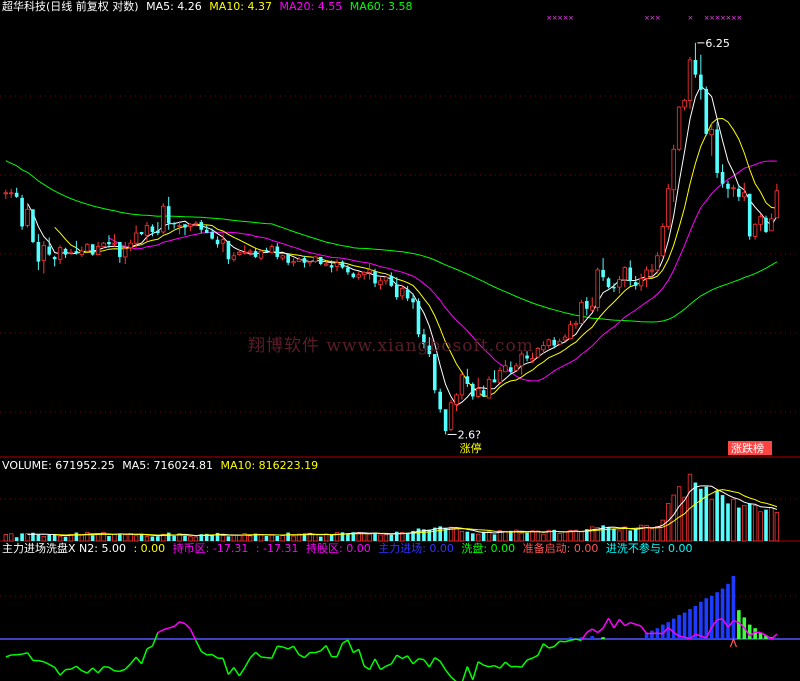  I want to click on legend-ind-no-part: 进洗不参与: 0.00, so click(649, 548).